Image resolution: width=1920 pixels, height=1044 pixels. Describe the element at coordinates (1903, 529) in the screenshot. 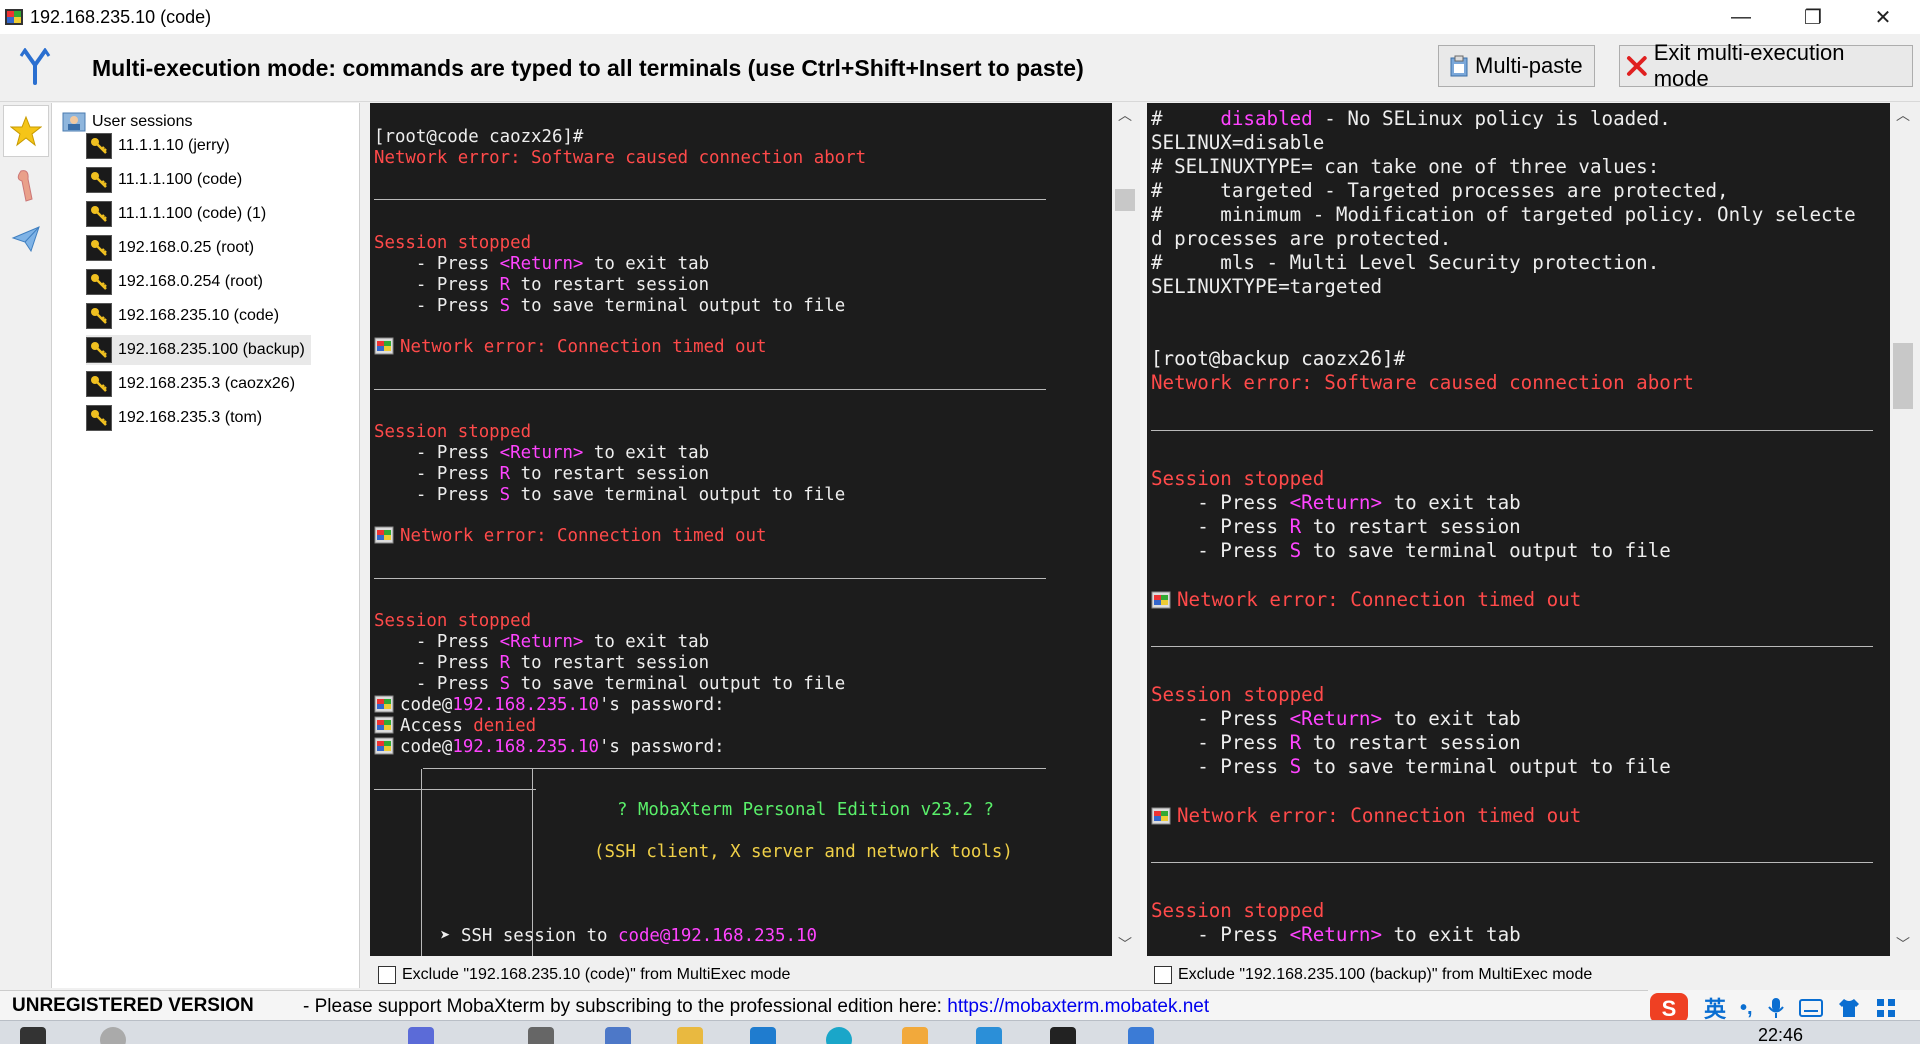

I see `terminal-backup-scrollbar: ︿ ﹀` at that location.